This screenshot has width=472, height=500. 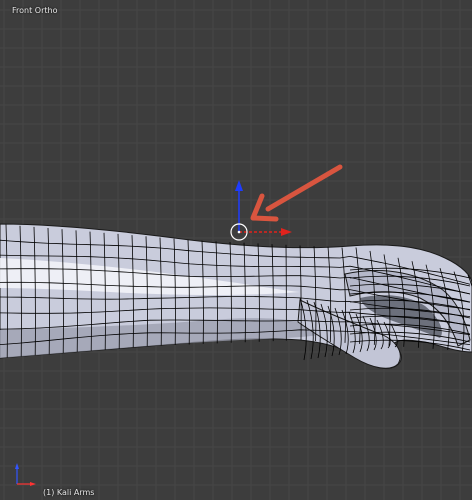 What do you see at coordinates (296, 193) in the screenshot?
I see `pointer-arrow-icon` at bounding box center [296, 193].